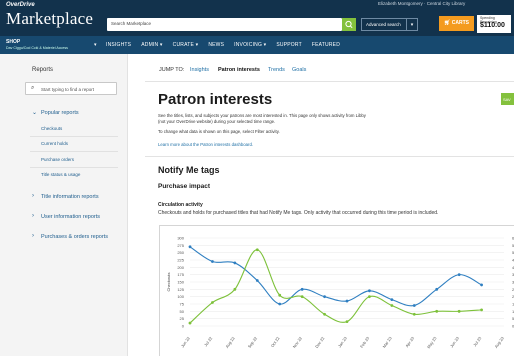 The height and width of the screenshot is (357, 514). Describe the element at coordinates (250, 45) in the screenshot. I see `nav-invoicing: INVOICING ▾` at that location.